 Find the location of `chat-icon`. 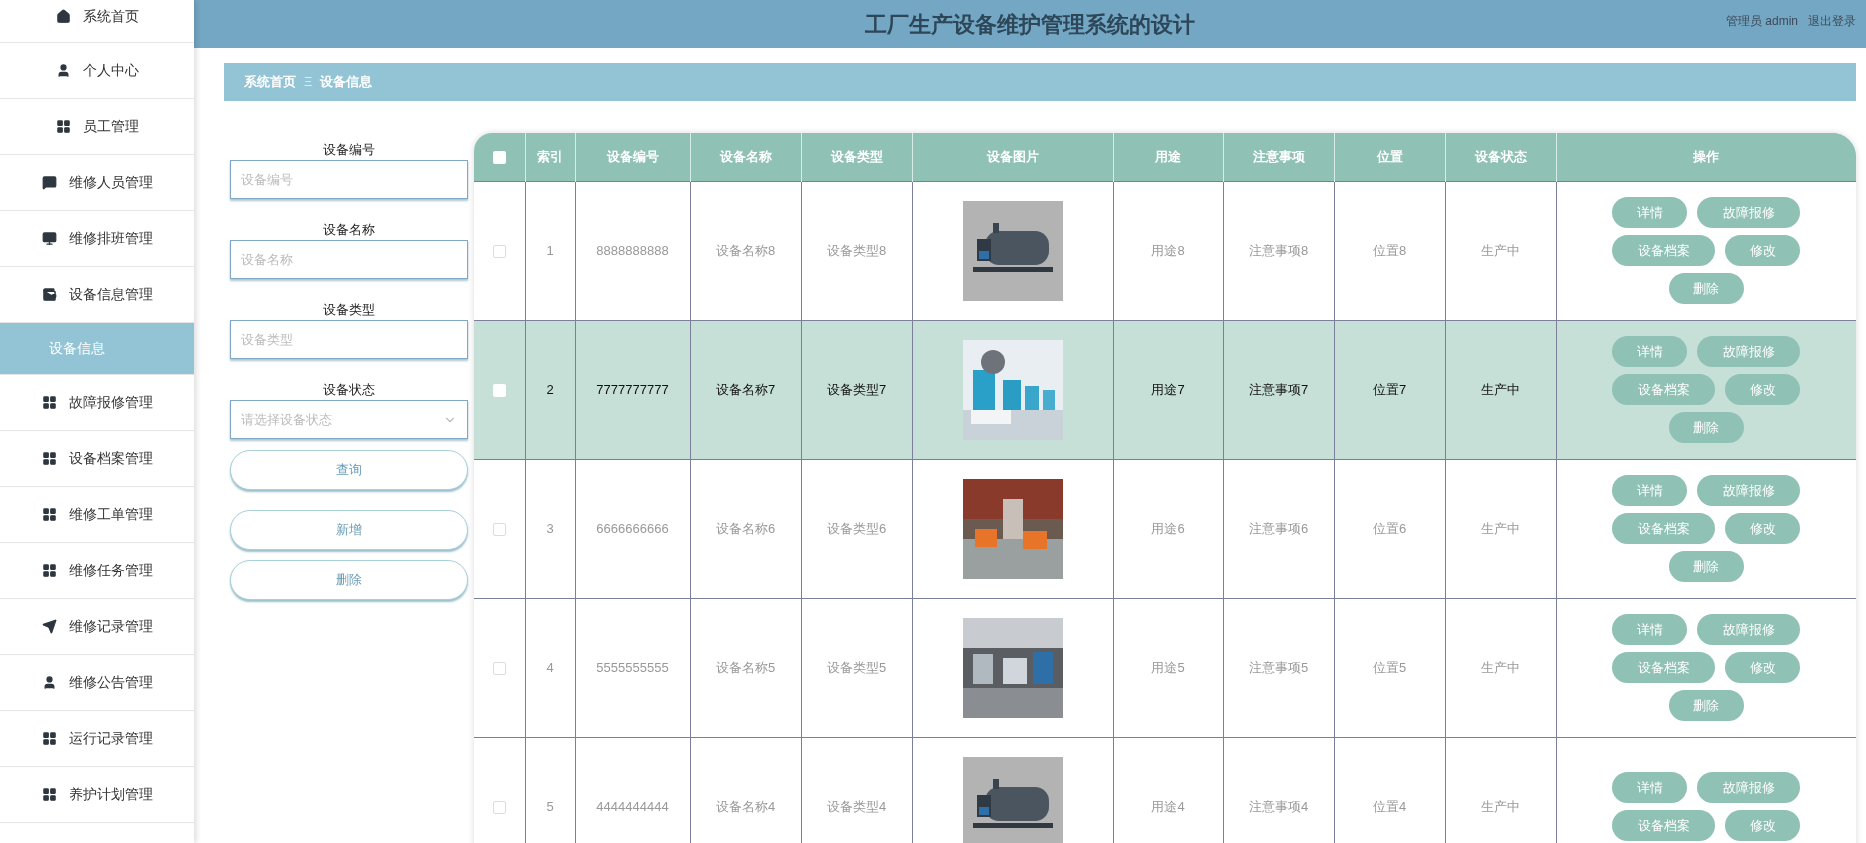

chat-icon is located at coordinates (49, 182).